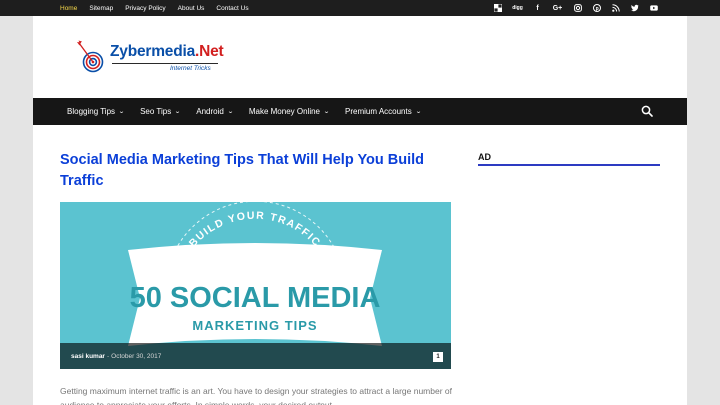 The image size is (720, 405). Describe the element at coordinates (90, 56) in the screenshot. I see `target-logo-icon` at that location.